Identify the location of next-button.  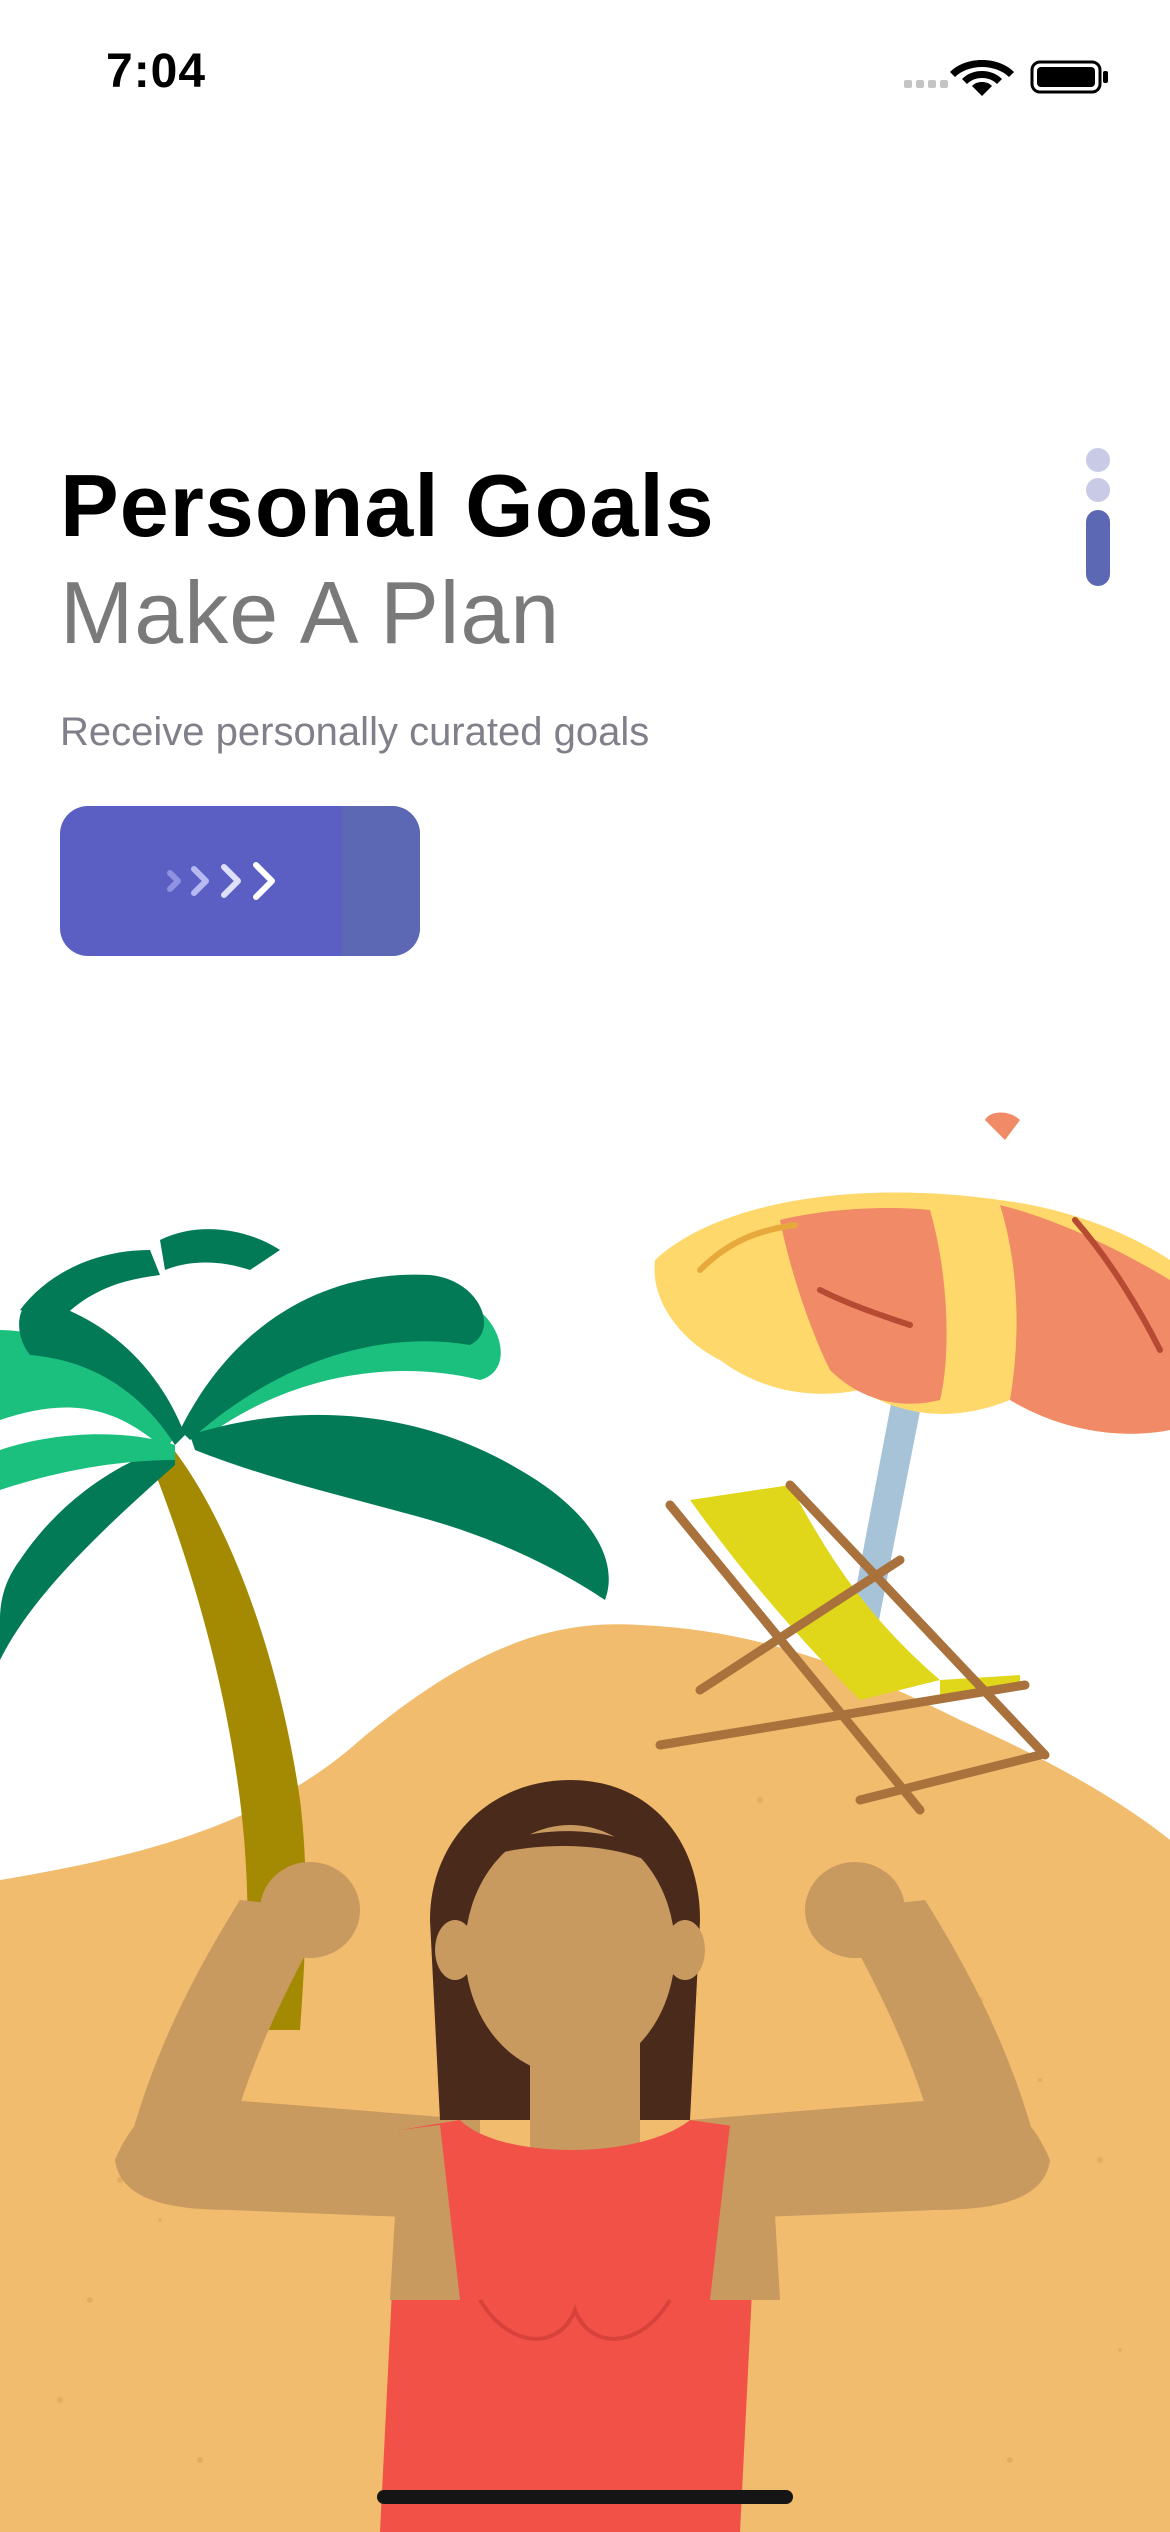
(240, 881).